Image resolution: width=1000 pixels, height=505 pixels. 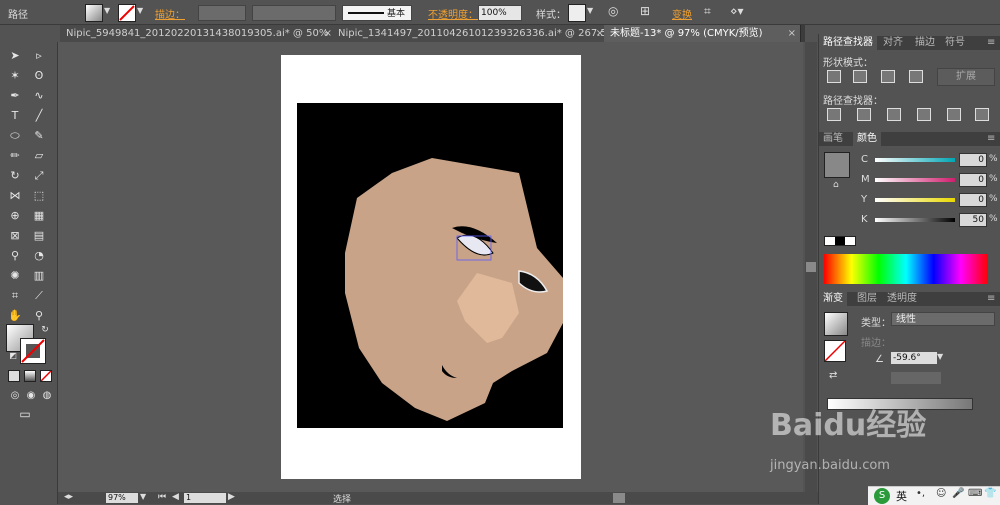 What do you see at coordinates (915, 160) in the screenshot?
I see `channel-c-slider` at bounding box center [915, 160].